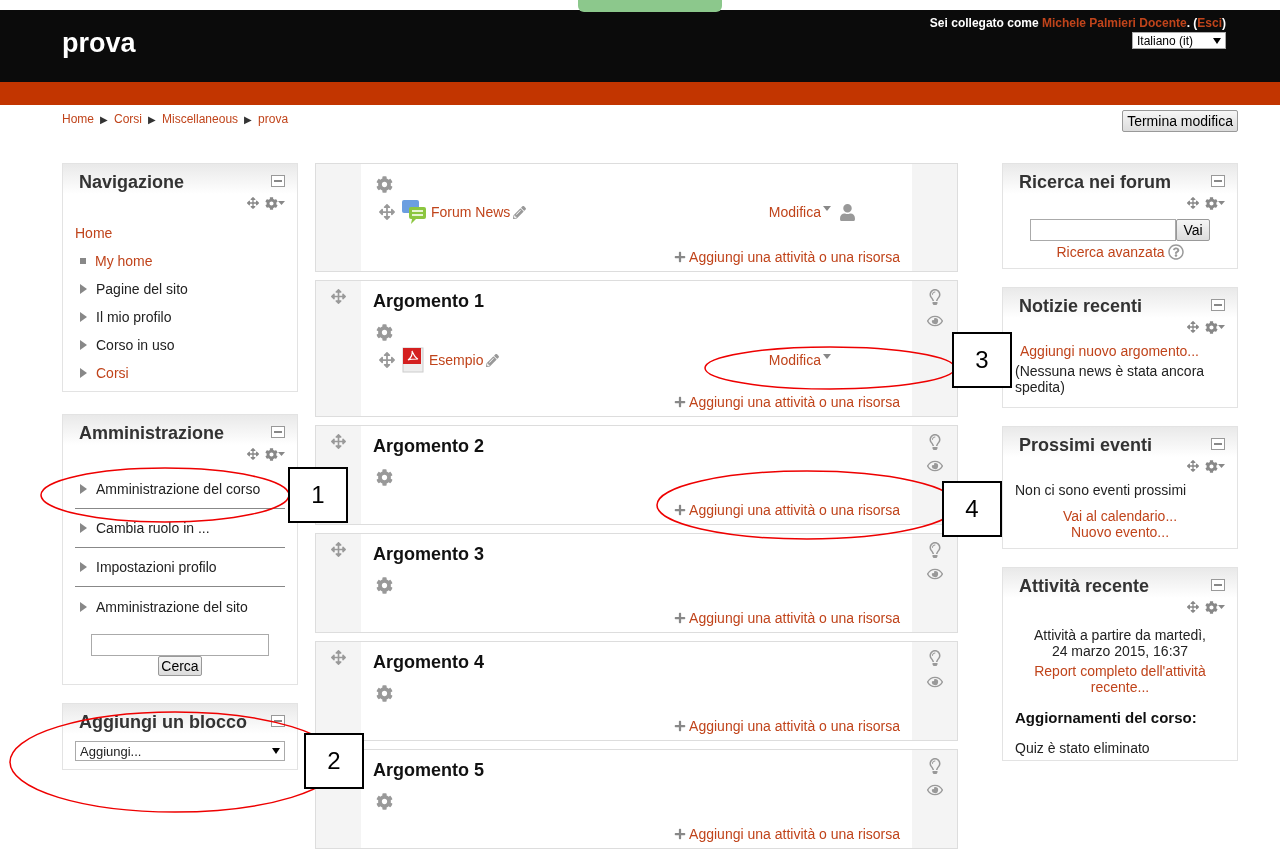 The height and width of the screenshot is (852, 1280). What do you see at coordinates (847, 212) in the screenshot?
I see `user-icon` at bounding box center [847, 212].